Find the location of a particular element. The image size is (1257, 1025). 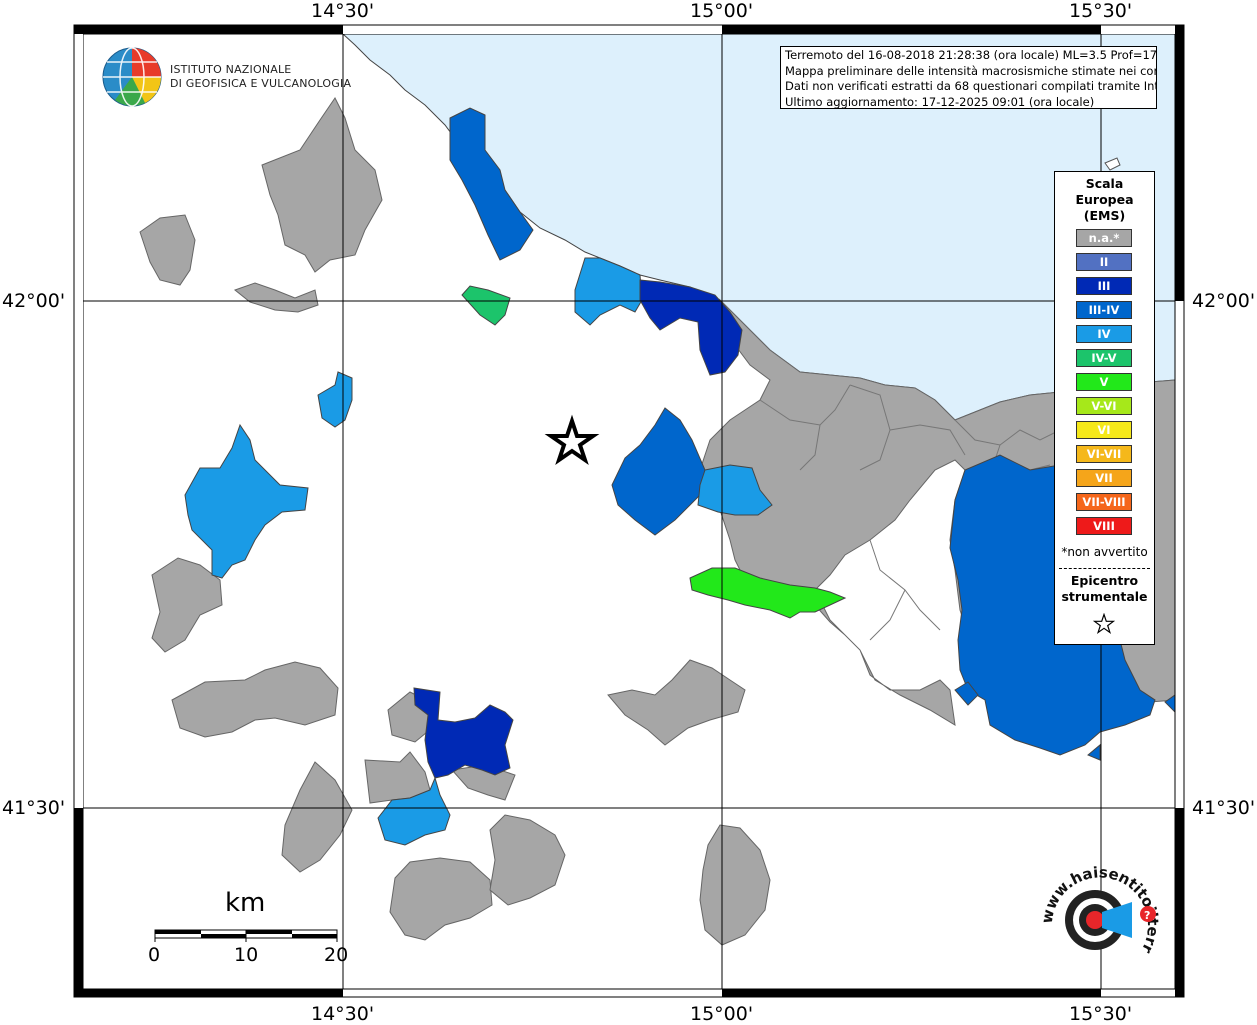

lat-tick-left-1: 42°00' is located at coordinates (34, 301).